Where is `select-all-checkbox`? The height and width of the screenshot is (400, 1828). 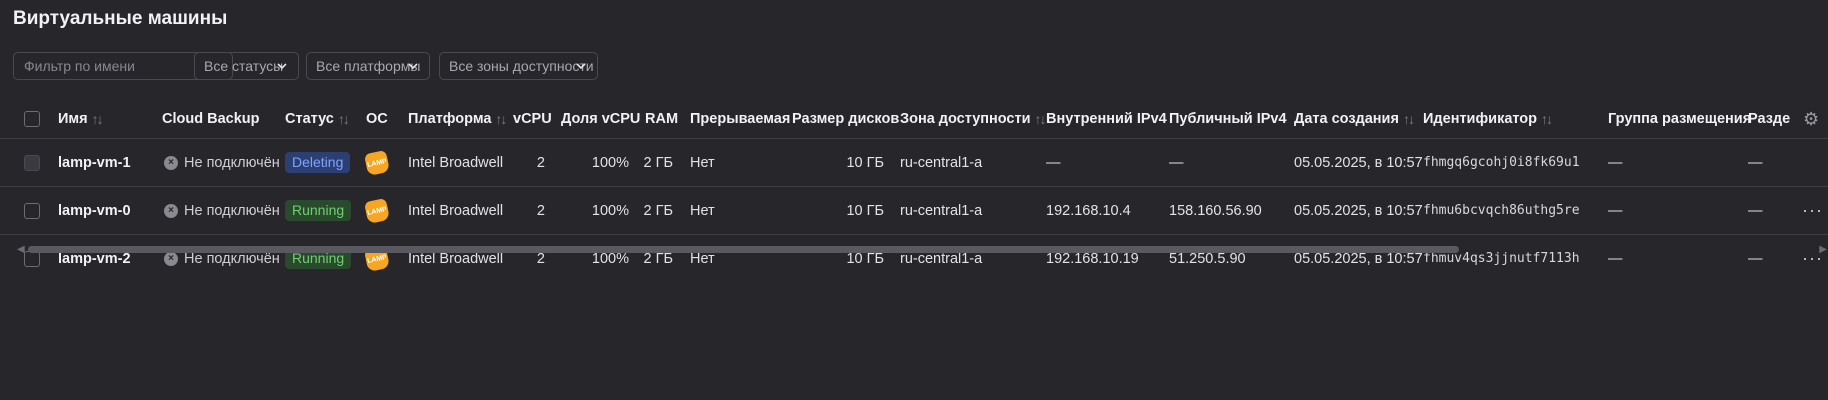
select-all-checkbox is located at coordinates (32, 119).